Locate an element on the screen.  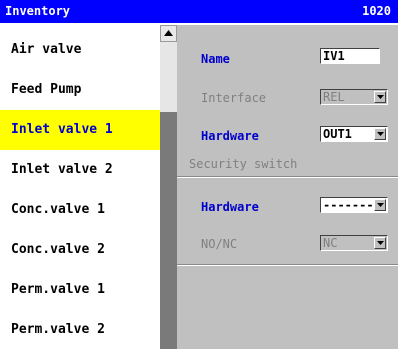
hardware-dropdown-button is located at coordinates (380, 134).